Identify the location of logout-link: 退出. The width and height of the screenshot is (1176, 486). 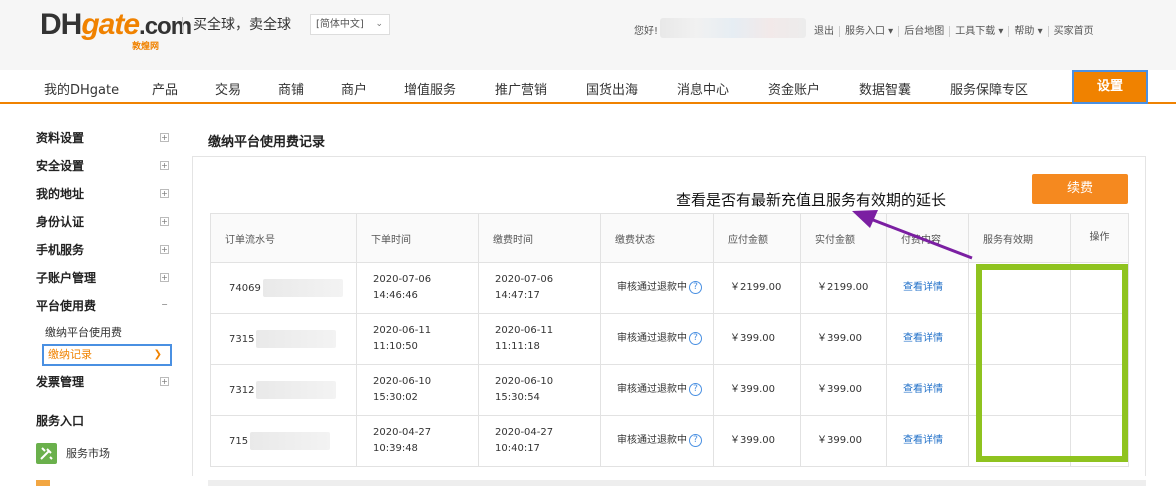
(826, 31).